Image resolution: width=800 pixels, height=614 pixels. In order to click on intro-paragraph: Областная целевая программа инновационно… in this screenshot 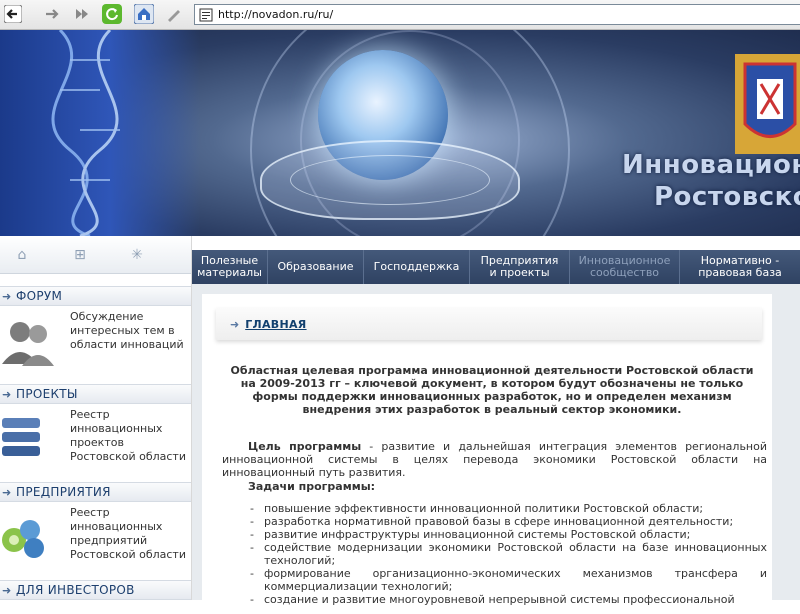, I will do `click(492, 390)`.